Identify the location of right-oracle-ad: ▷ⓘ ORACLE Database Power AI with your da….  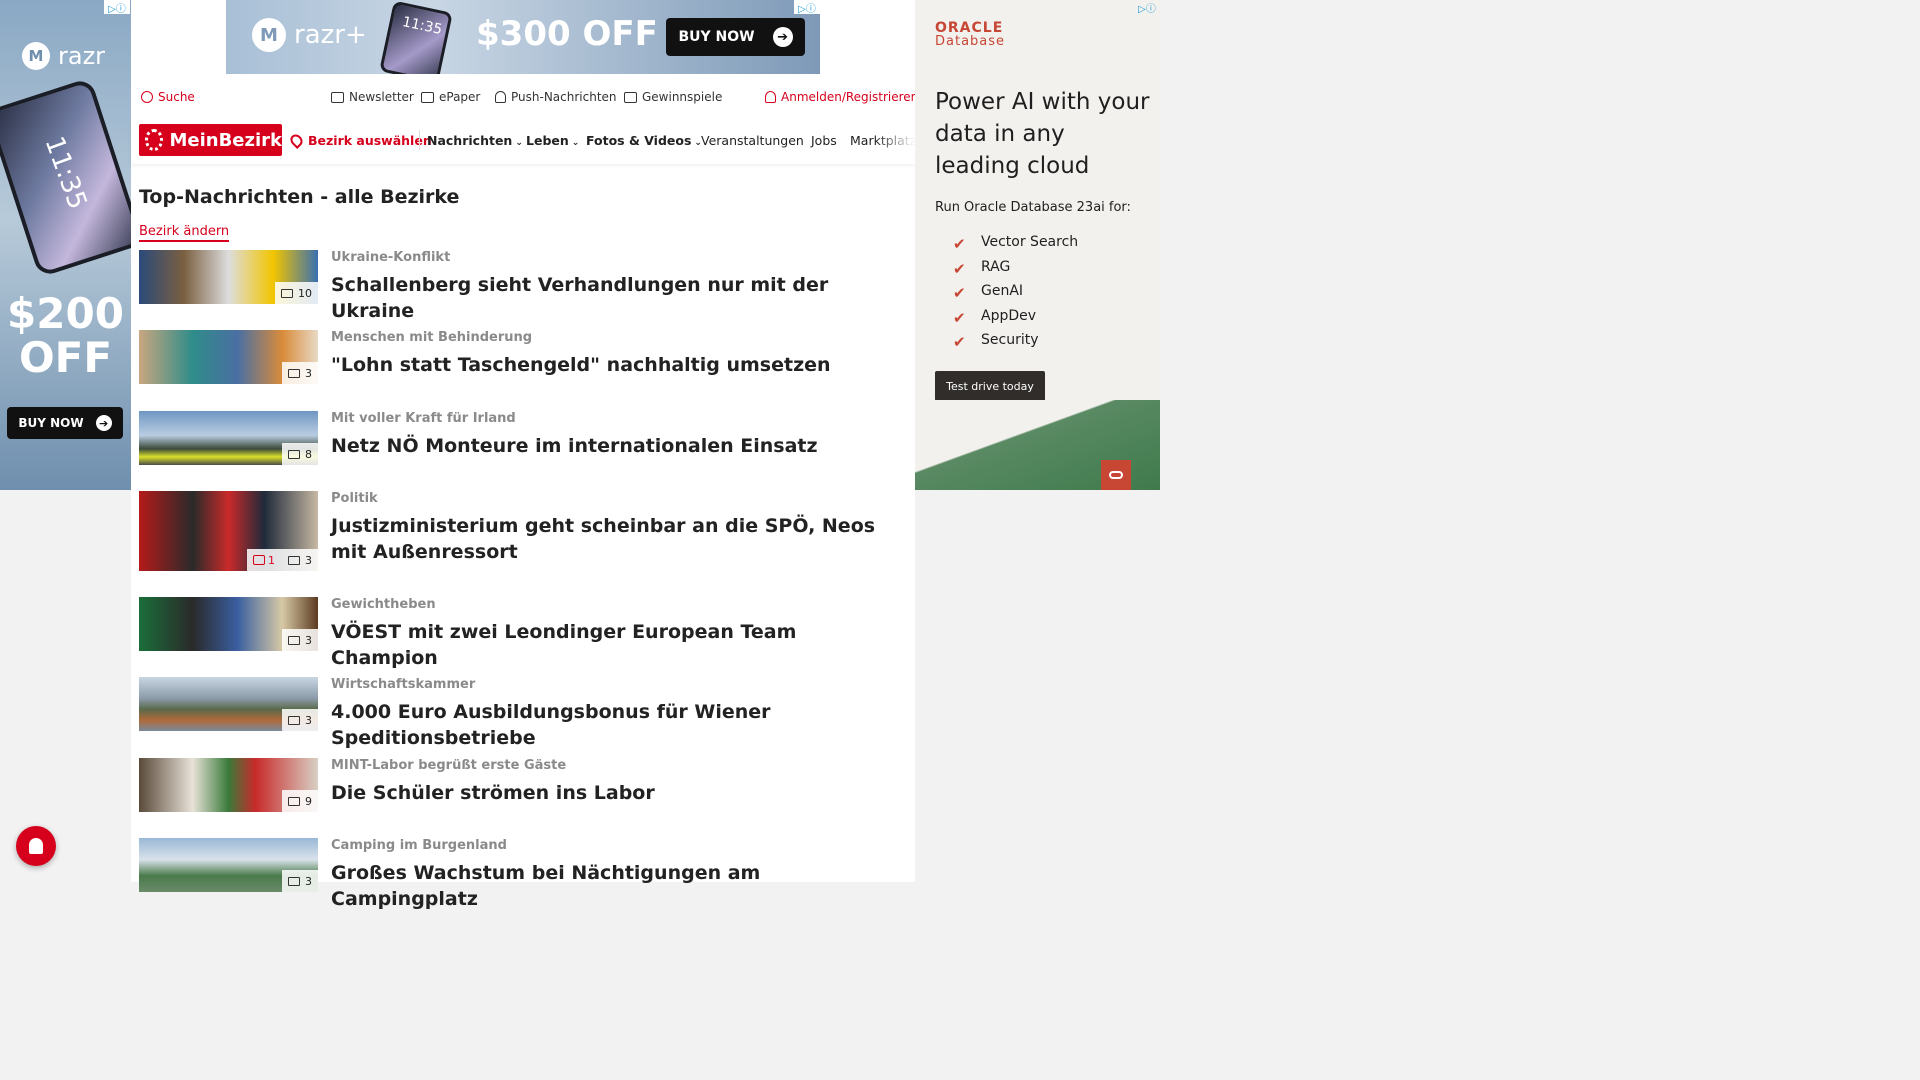
(1037, 245).